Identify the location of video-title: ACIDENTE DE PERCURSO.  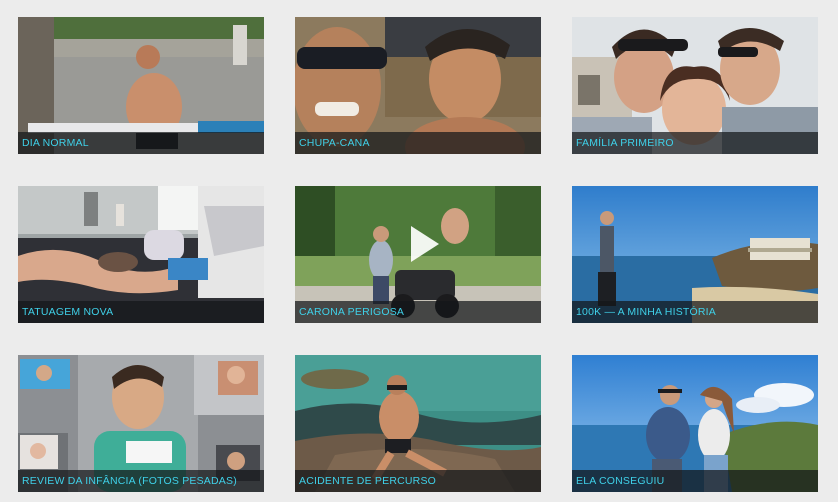
(368, 481).